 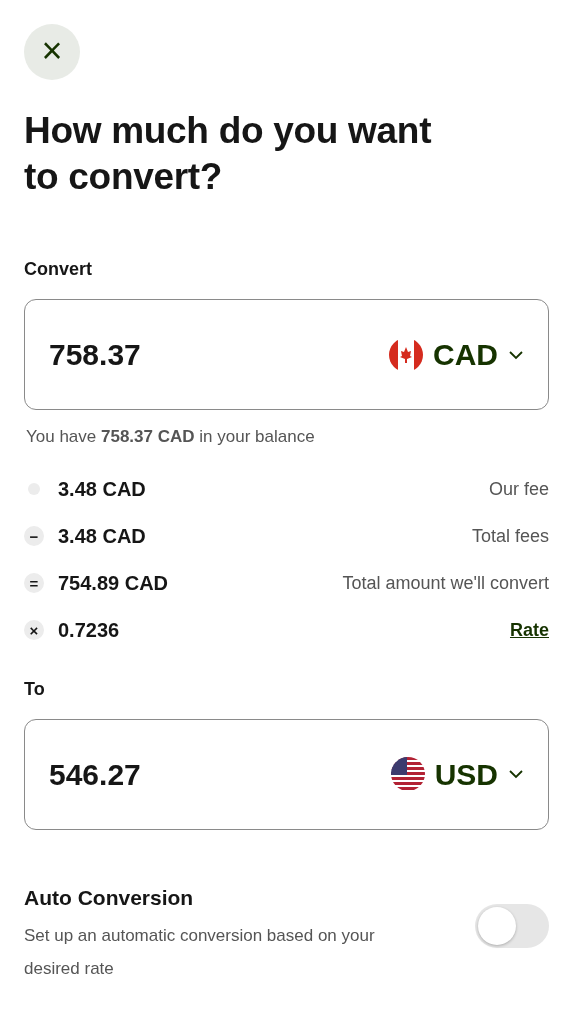 I want to click on page-title: How much do you want to convert?, so click(x=228, y=154).